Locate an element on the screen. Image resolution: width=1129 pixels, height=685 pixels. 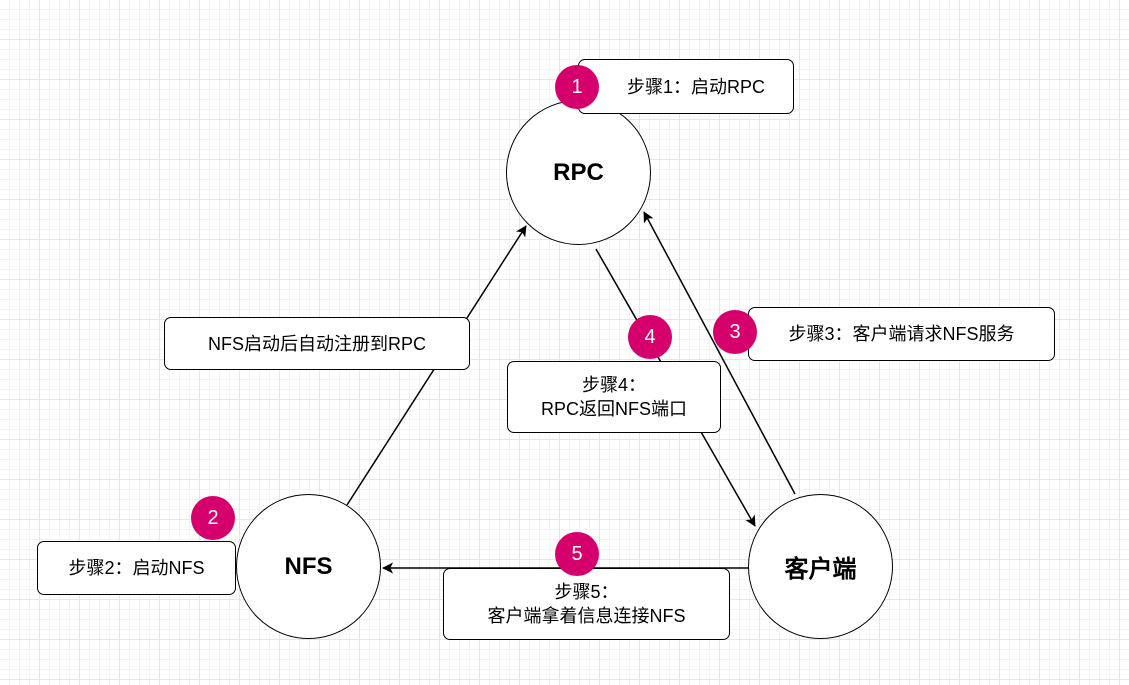
step4-badge: 4 is located at coordinates (650, 337).